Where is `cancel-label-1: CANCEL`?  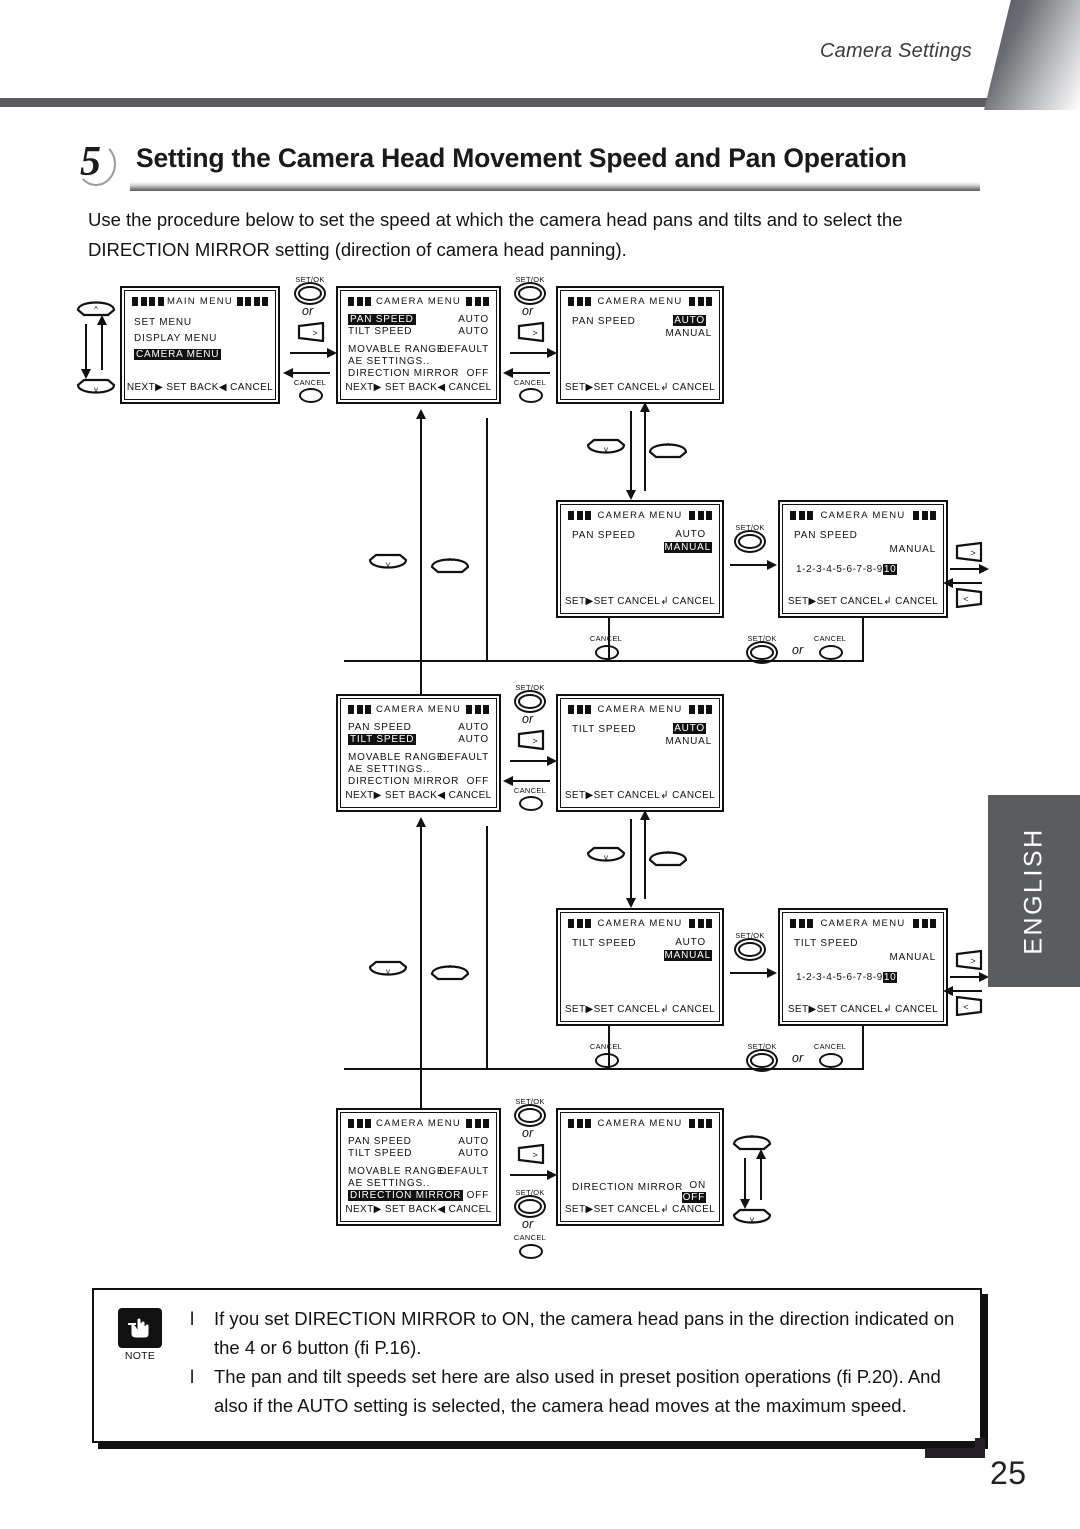 cancel-label-1: CANCEL is located at coordinates (310, 382).